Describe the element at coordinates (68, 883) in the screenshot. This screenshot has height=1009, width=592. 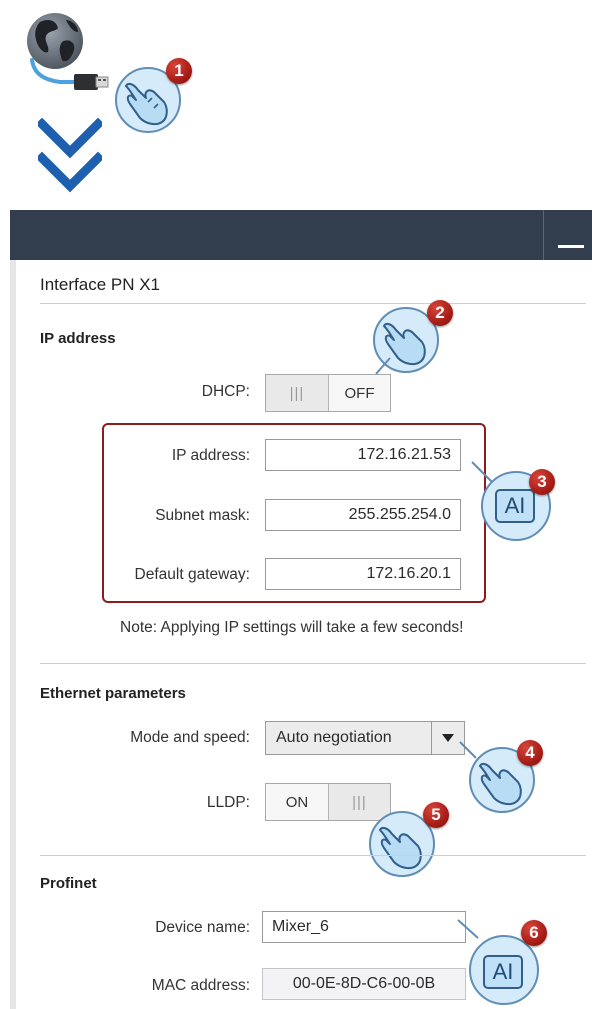
I see `profinet-section-title: Profinet` at that location.